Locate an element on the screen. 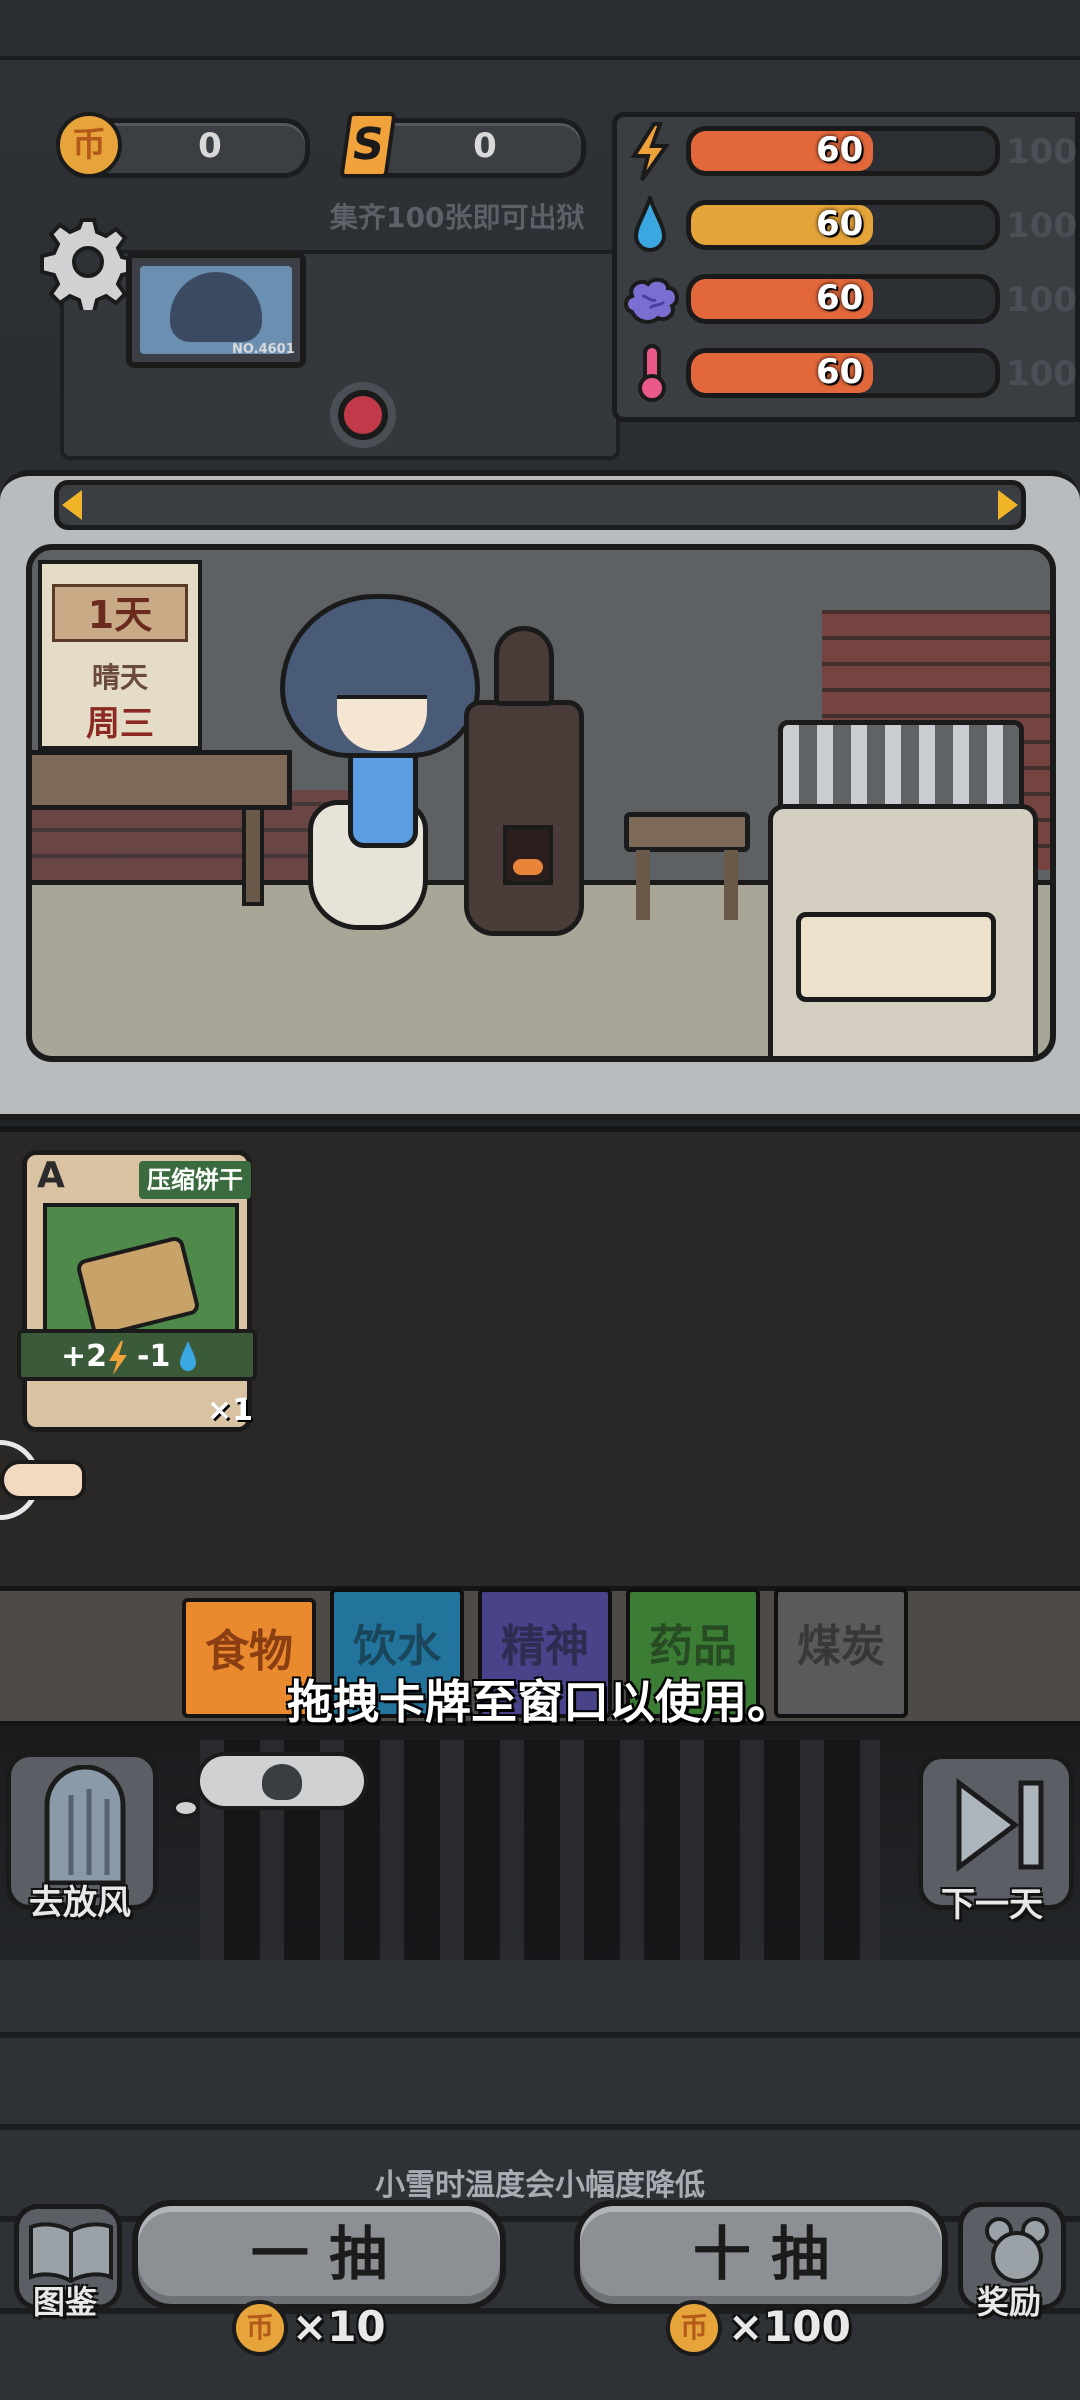 The image size is (1080, 2400). rewards-label: 奖励 is located at coordinates (1009, 2302).